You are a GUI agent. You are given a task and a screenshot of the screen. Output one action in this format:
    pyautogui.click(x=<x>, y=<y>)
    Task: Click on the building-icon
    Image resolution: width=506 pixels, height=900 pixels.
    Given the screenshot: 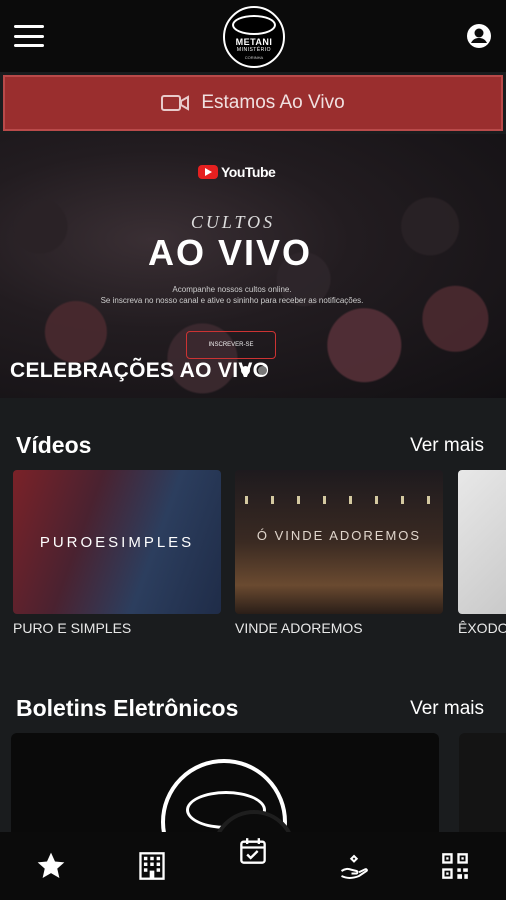 What is the action you would take?
    pyautogui.click(x=152, y=866)
    